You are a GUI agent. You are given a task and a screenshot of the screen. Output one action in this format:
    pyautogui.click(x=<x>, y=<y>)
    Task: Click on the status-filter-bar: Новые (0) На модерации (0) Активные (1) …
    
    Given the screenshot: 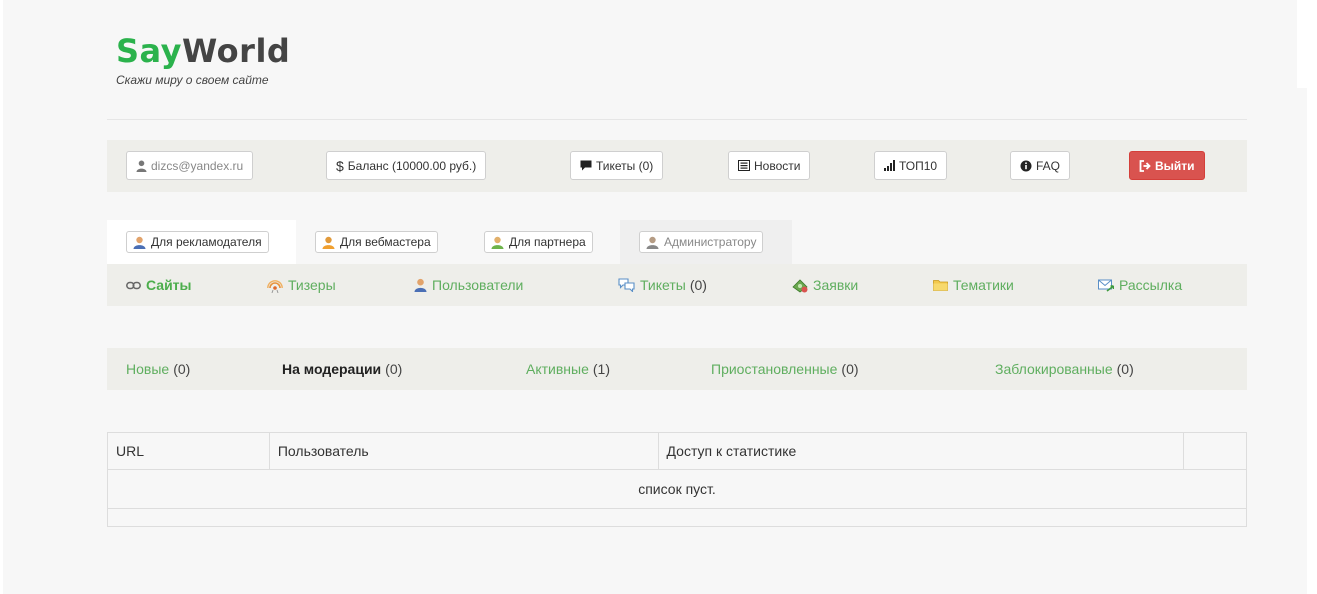 What is the action you would take?
    pyautogui.click(x=677, y=369)
    